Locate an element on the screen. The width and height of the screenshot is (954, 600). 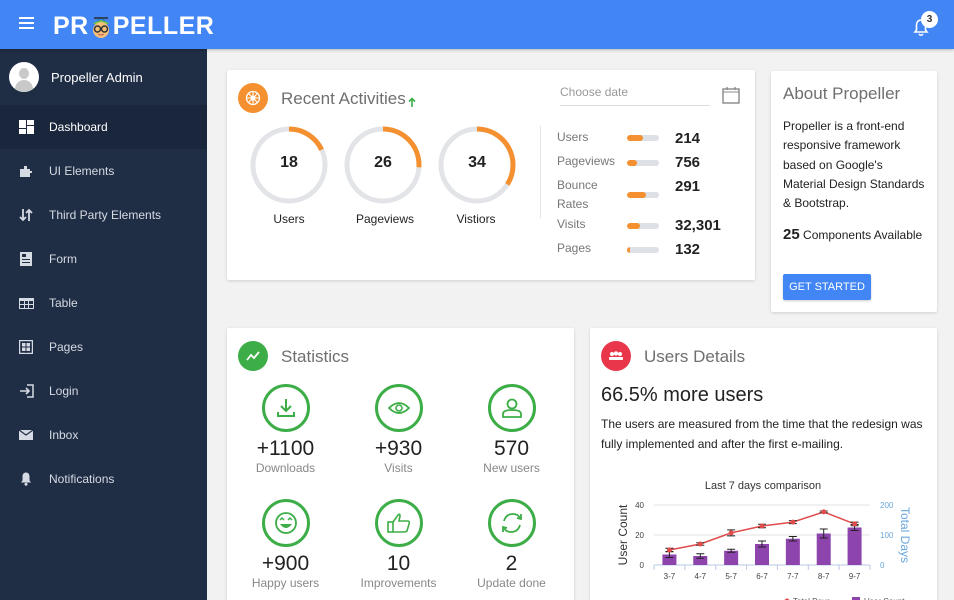
about-title: About Propeller is located at coordinates (842, 93).